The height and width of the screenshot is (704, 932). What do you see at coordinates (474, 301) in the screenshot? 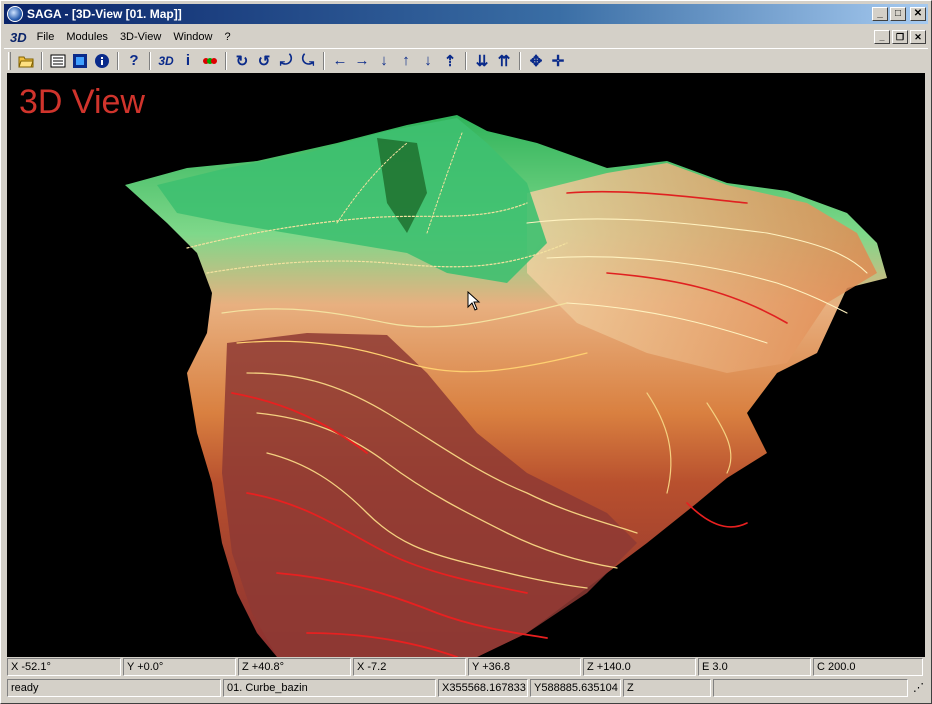
I see `mouse-cursor-icon` at bounding box center [474, 301].